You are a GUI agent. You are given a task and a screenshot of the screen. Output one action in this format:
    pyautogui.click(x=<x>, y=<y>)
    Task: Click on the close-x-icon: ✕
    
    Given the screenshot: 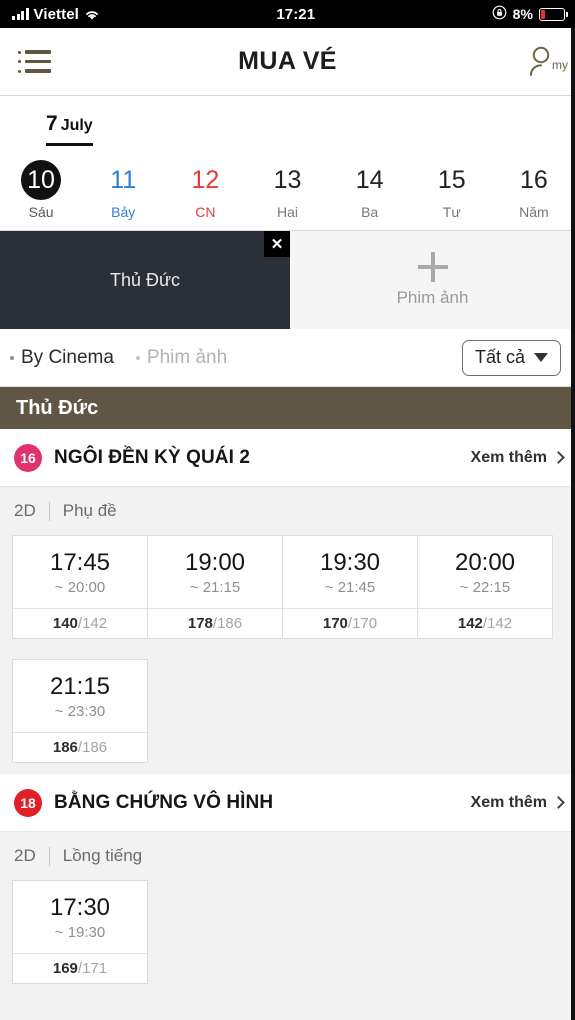 What is the action you would take?
    pyautogui.click(x=277, y=244)
    